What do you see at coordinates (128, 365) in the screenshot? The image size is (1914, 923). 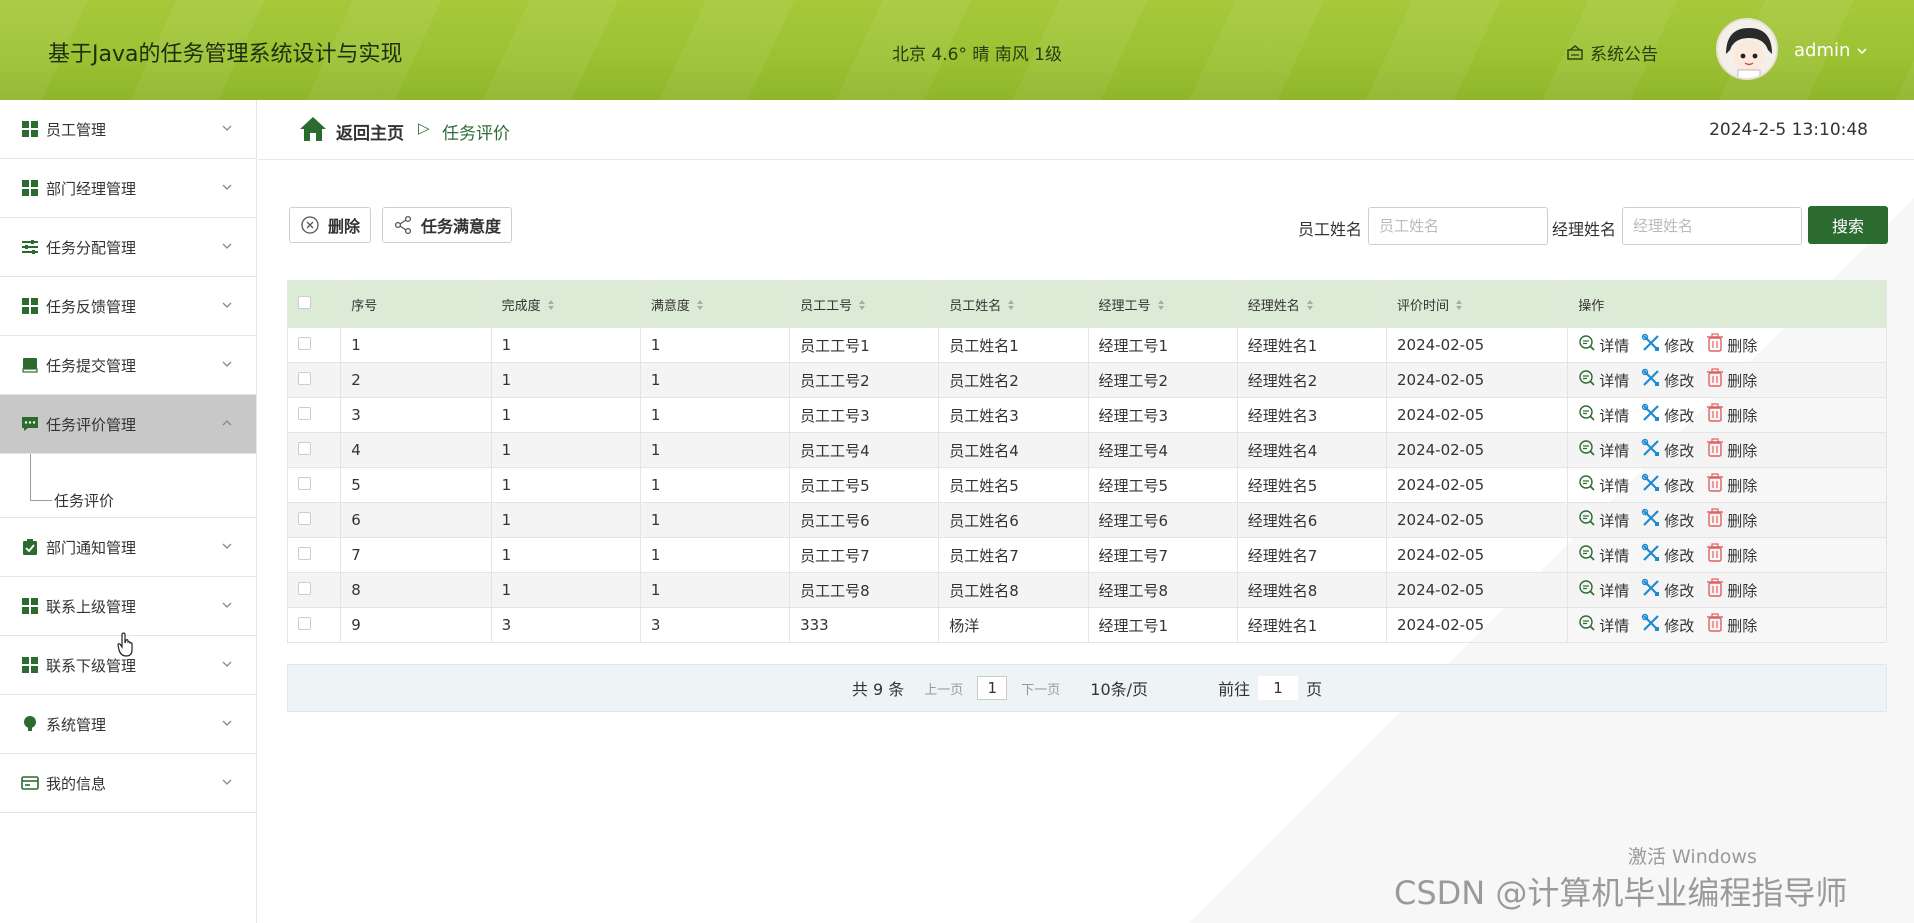 I see `sidebar-item-5: 任务提交管理` at bounding box center [128, 365].